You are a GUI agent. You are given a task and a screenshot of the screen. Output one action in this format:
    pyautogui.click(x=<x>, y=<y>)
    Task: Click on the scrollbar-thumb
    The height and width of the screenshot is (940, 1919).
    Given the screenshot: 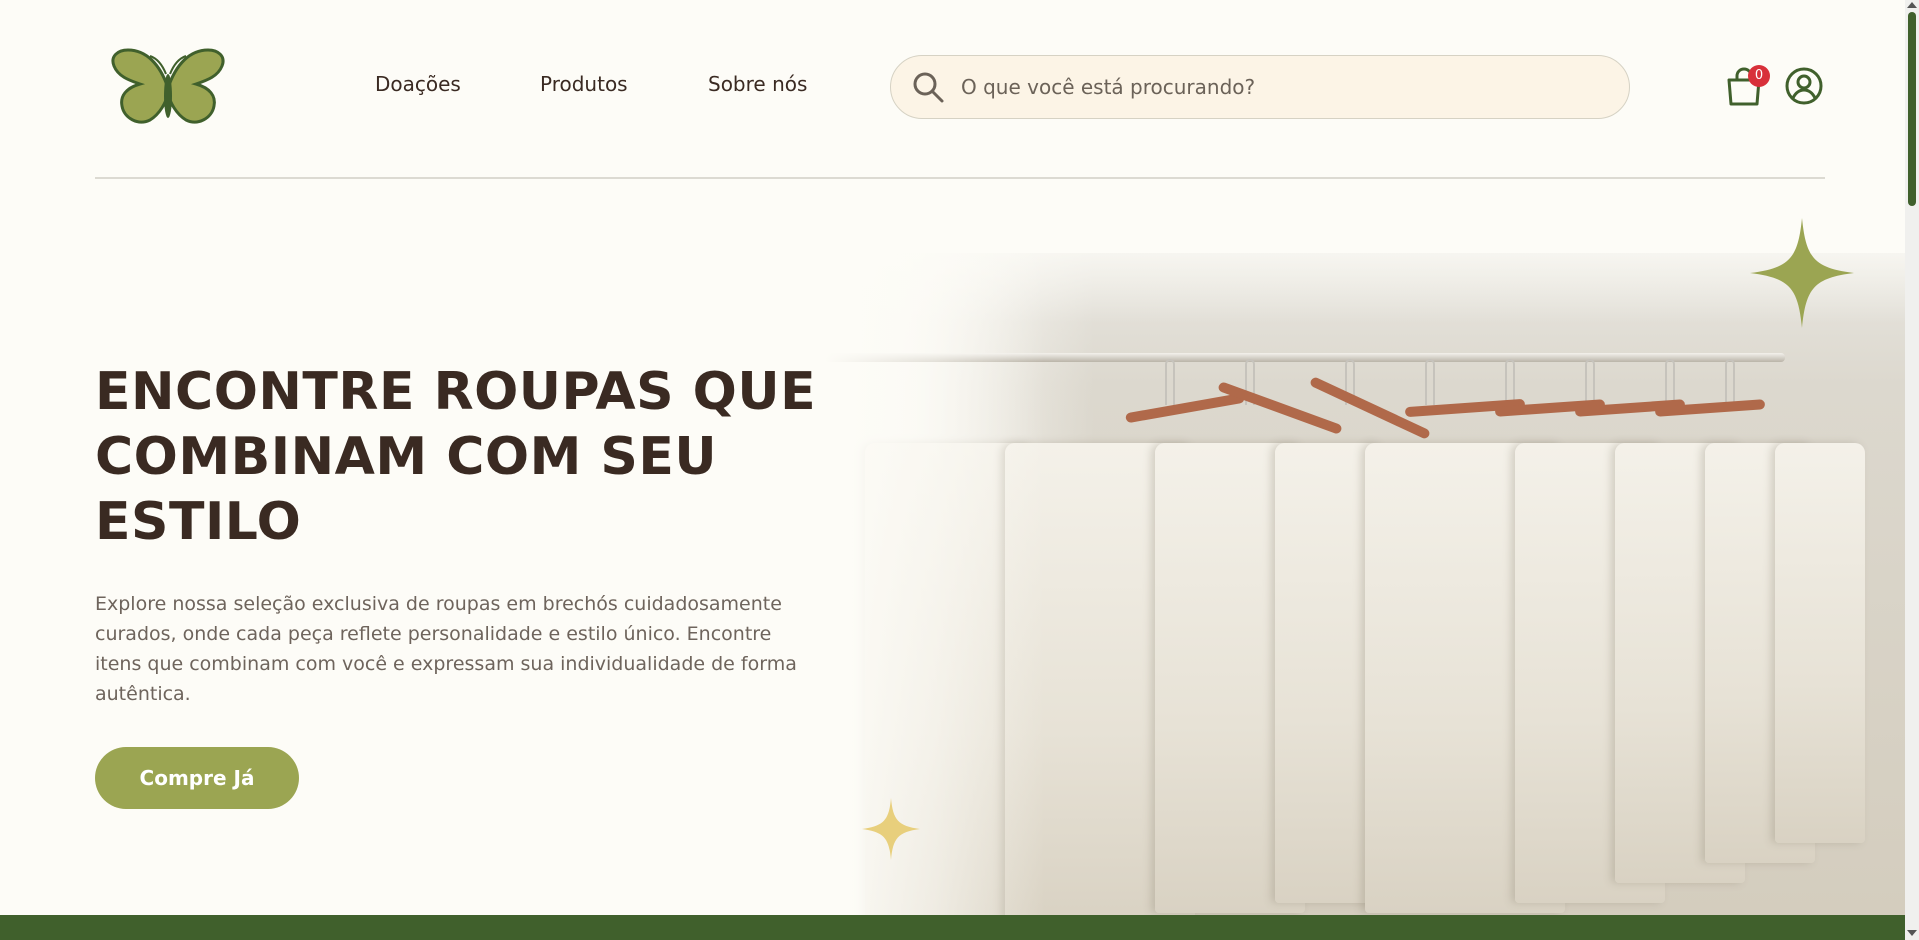 What is the action you would take?
    pyautogui.click(x=1912, y=109)
    